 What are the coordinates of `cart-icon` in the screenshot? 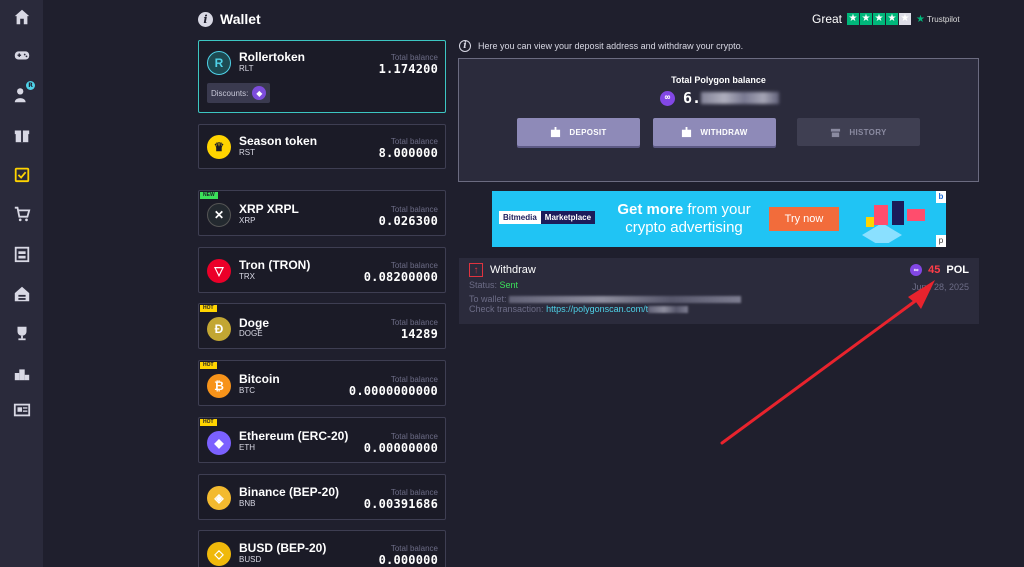 It's located at (22, 214).